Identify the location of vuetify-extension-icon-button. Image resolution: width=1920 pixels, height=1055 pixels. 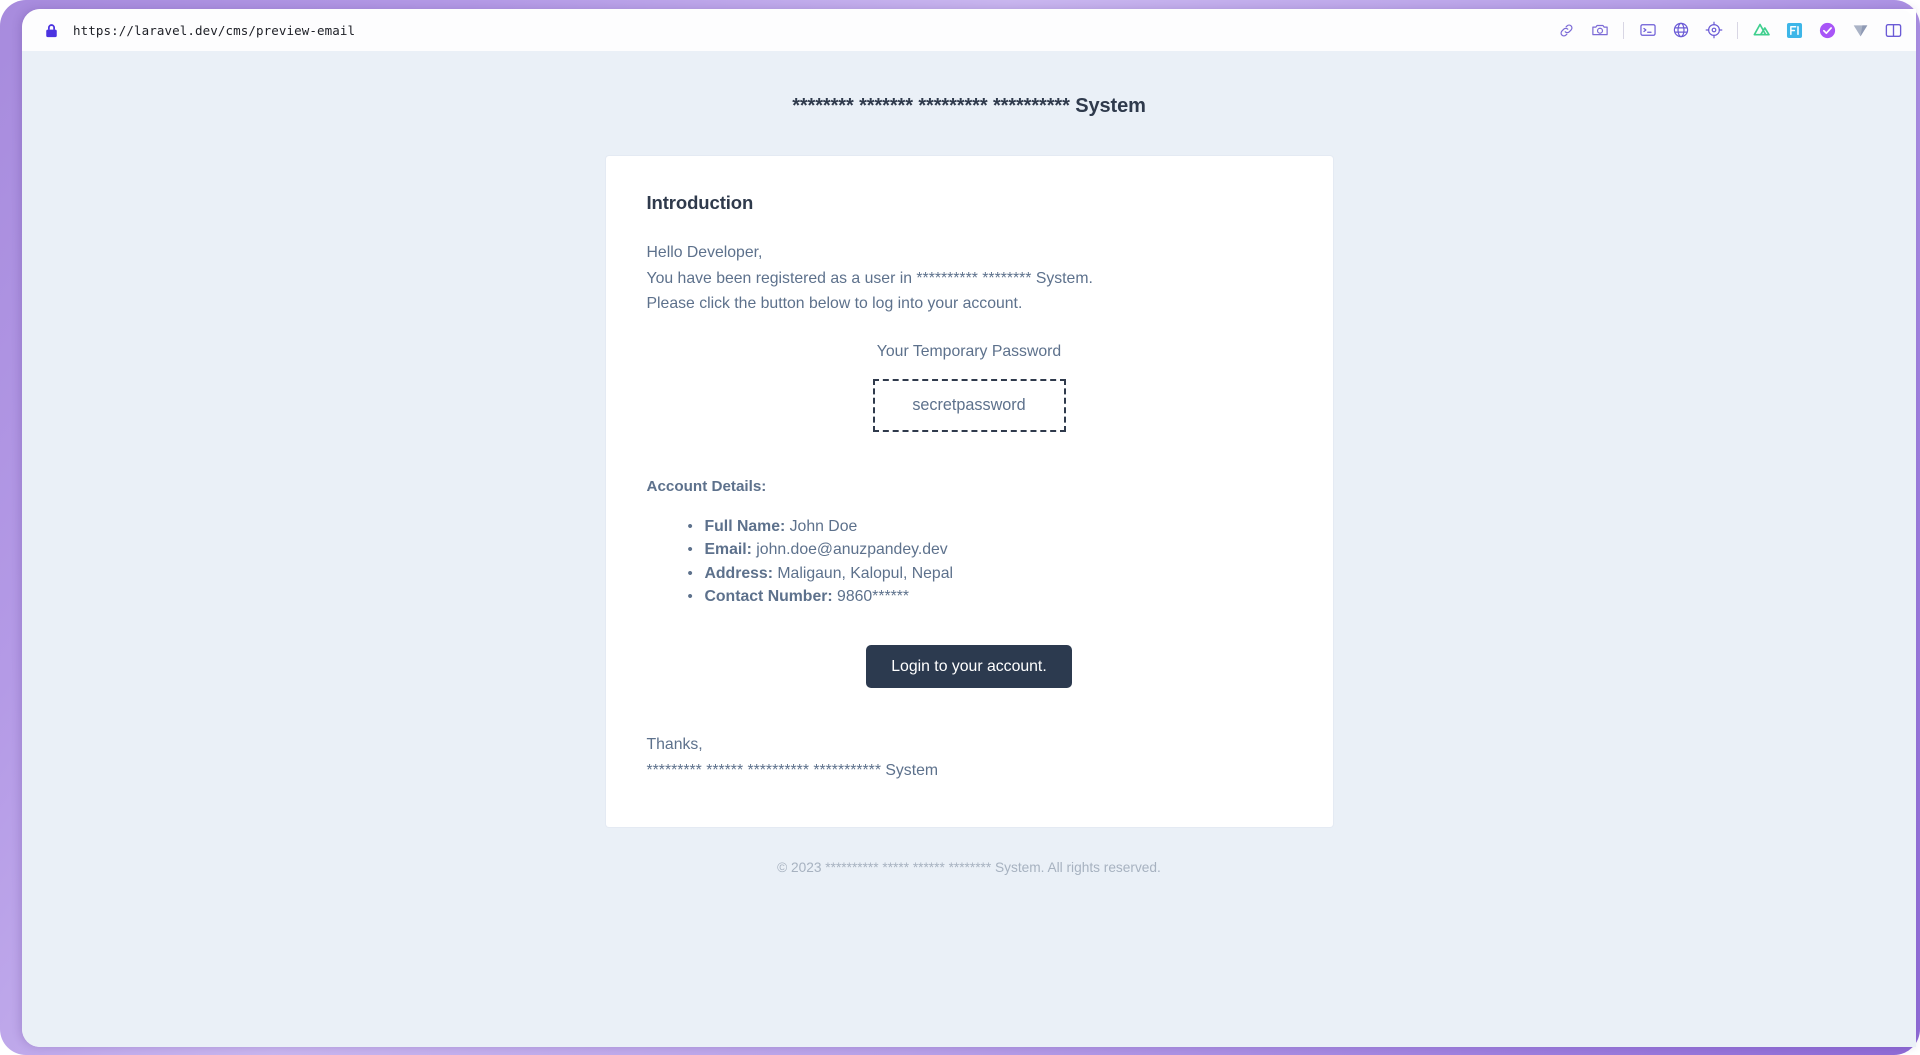
(1860, 30).